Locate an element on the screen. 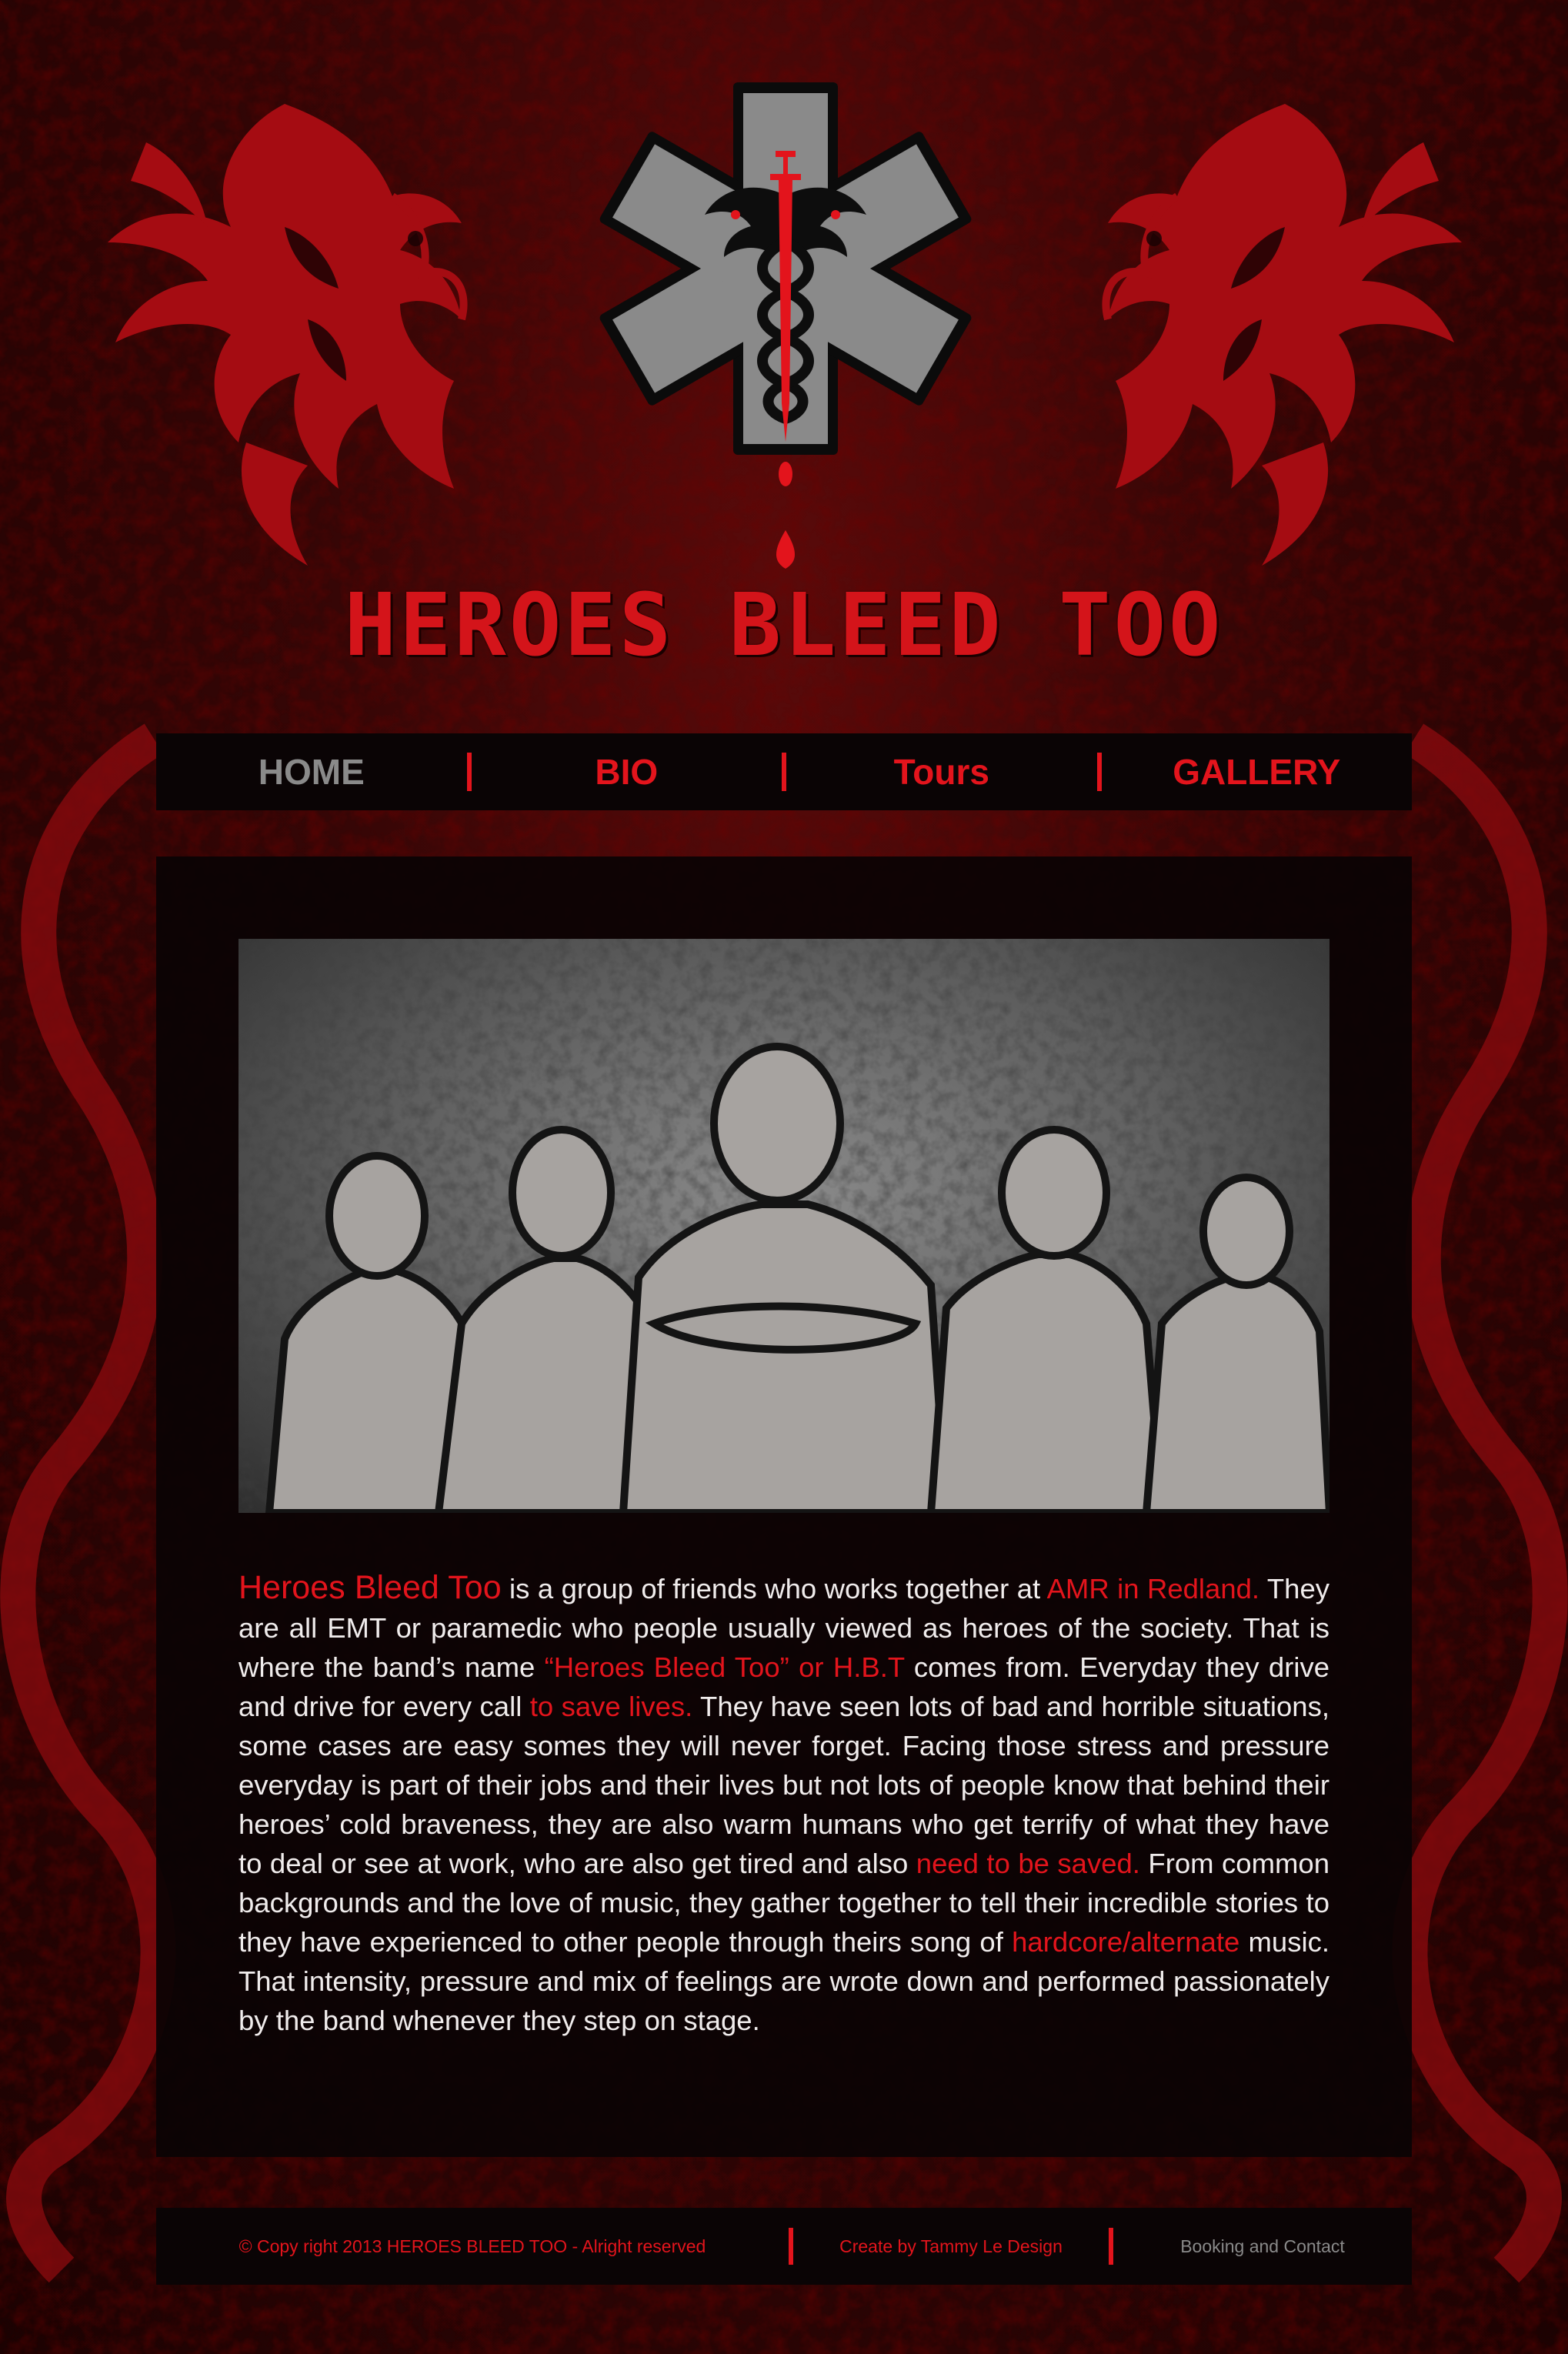 This screenshot has width=1568, height=2354. bio-highlight: “Heroes Bleed Too” or H.B.T is located at coordinates (724, 1667).